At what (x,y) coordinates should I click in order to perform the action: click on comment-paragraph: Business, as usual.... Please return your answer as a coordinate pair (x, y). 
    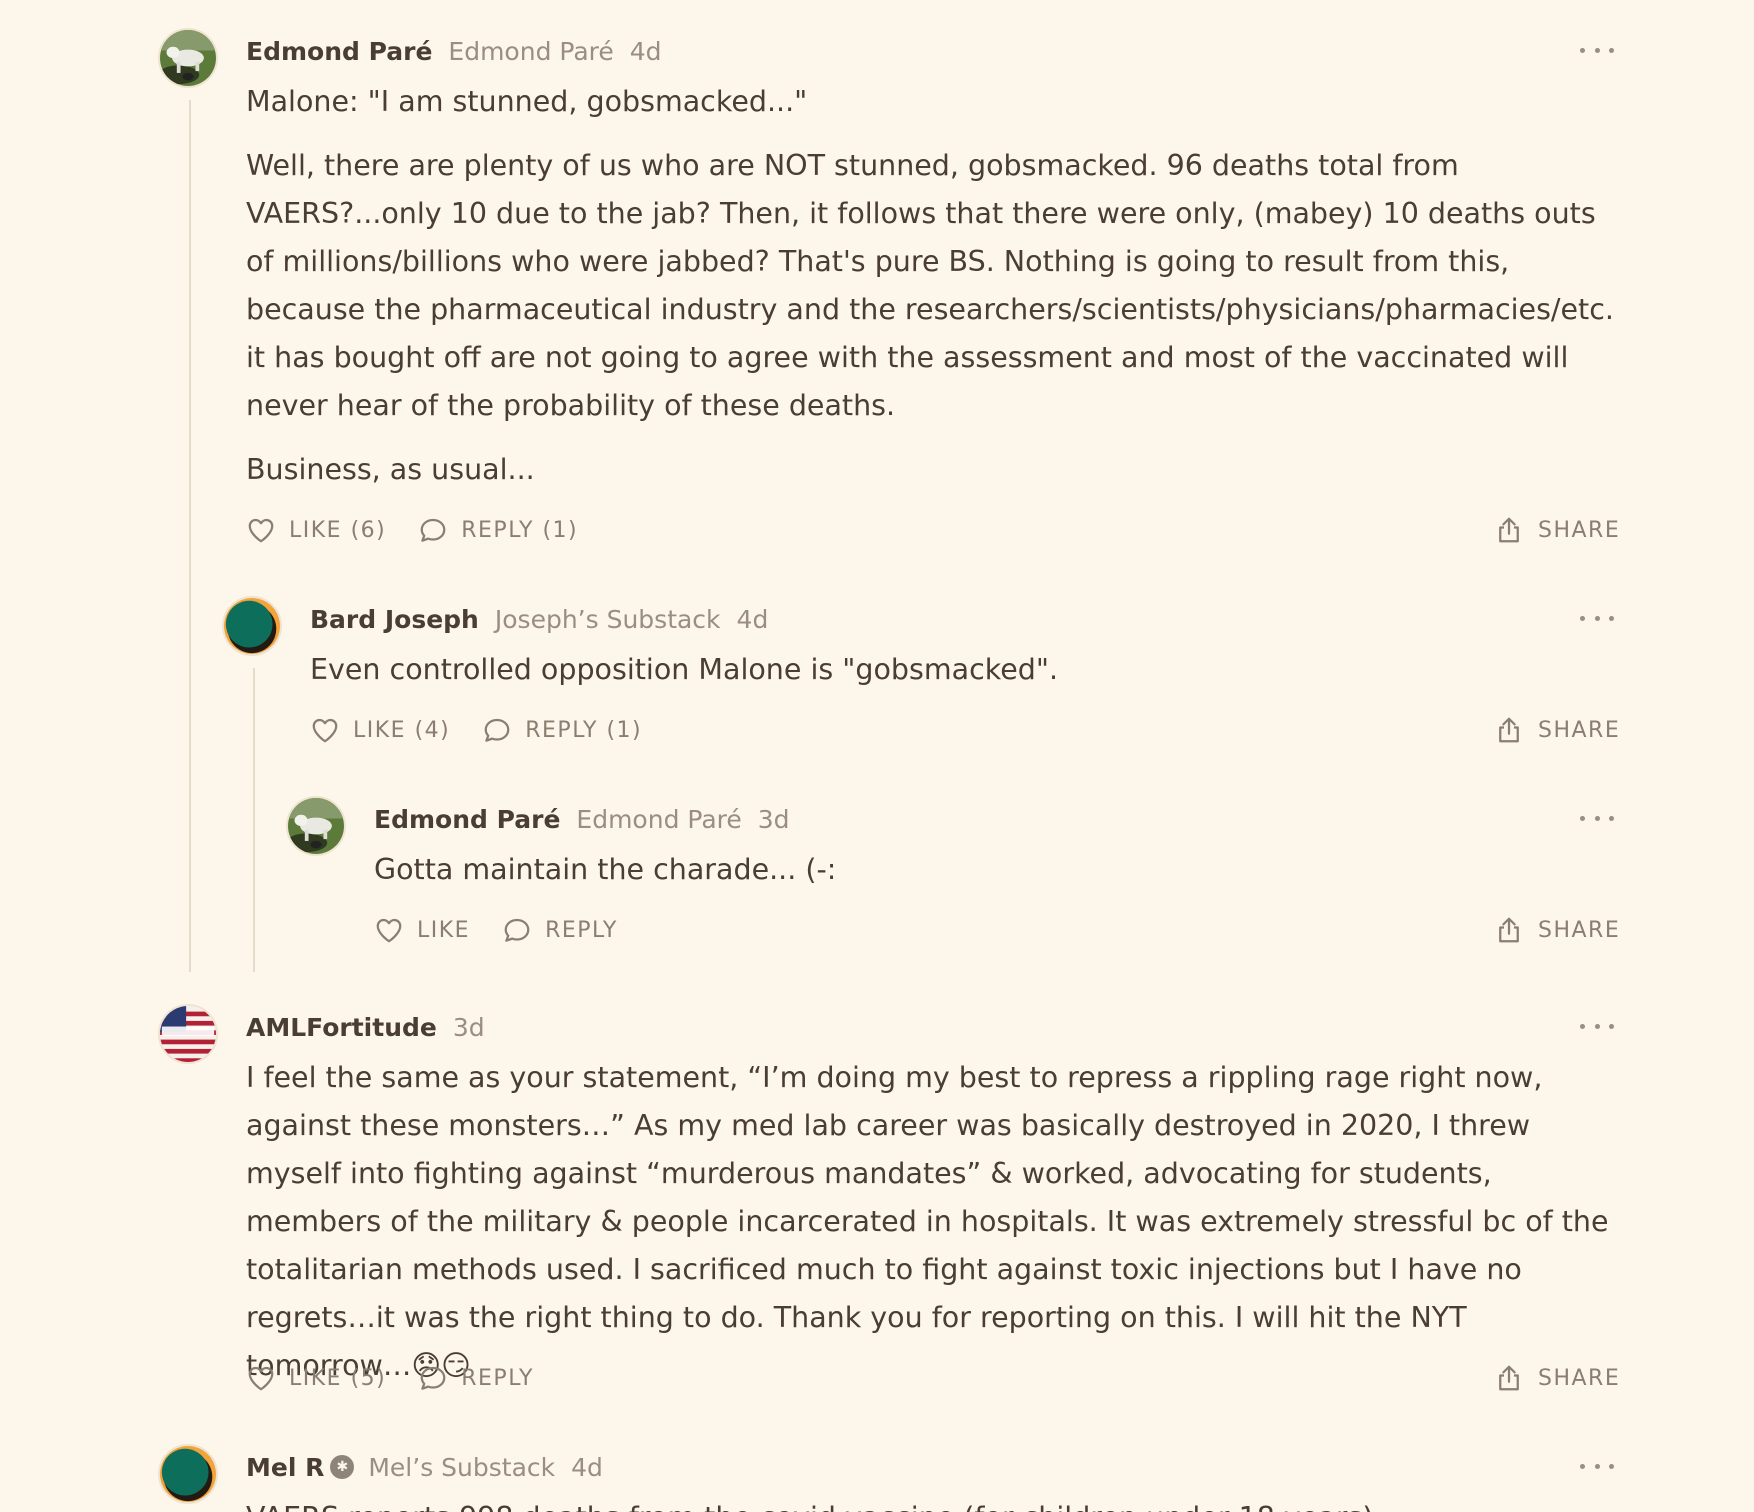
    Looking at the image, I should click on (390, 469).